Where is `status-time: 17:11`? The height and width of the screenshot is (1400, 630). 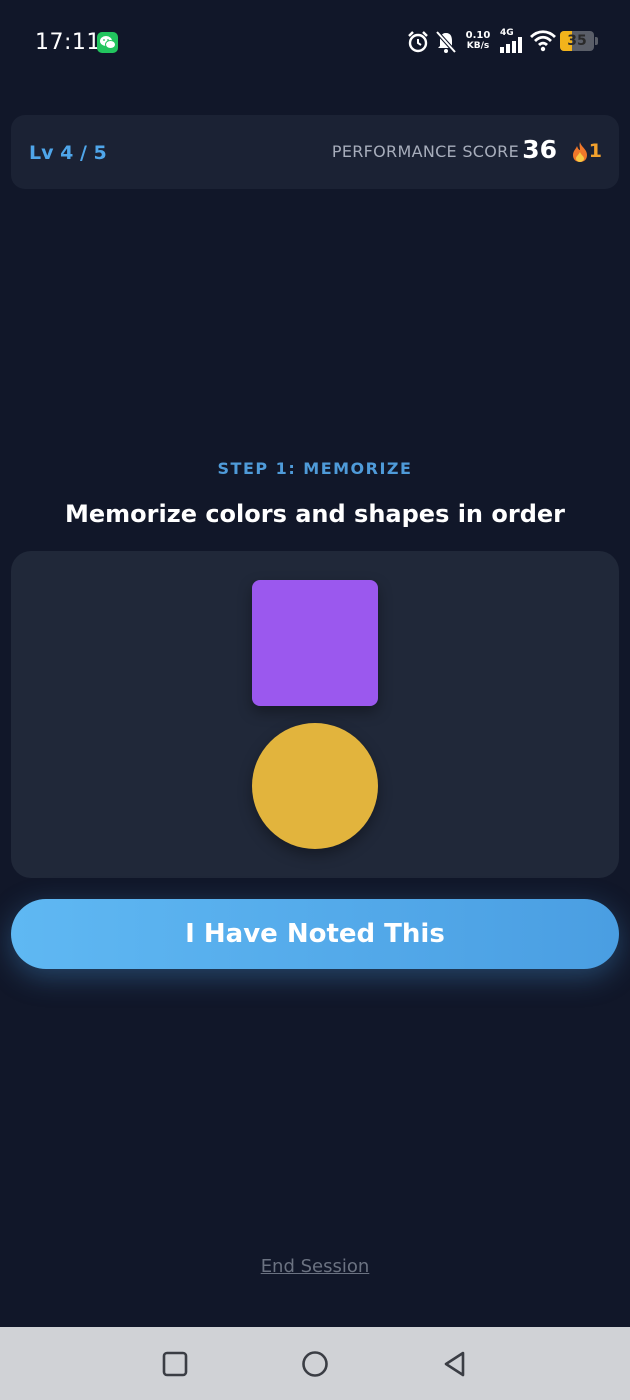 status-time: 17:11 is located at coordinates (68, 42).